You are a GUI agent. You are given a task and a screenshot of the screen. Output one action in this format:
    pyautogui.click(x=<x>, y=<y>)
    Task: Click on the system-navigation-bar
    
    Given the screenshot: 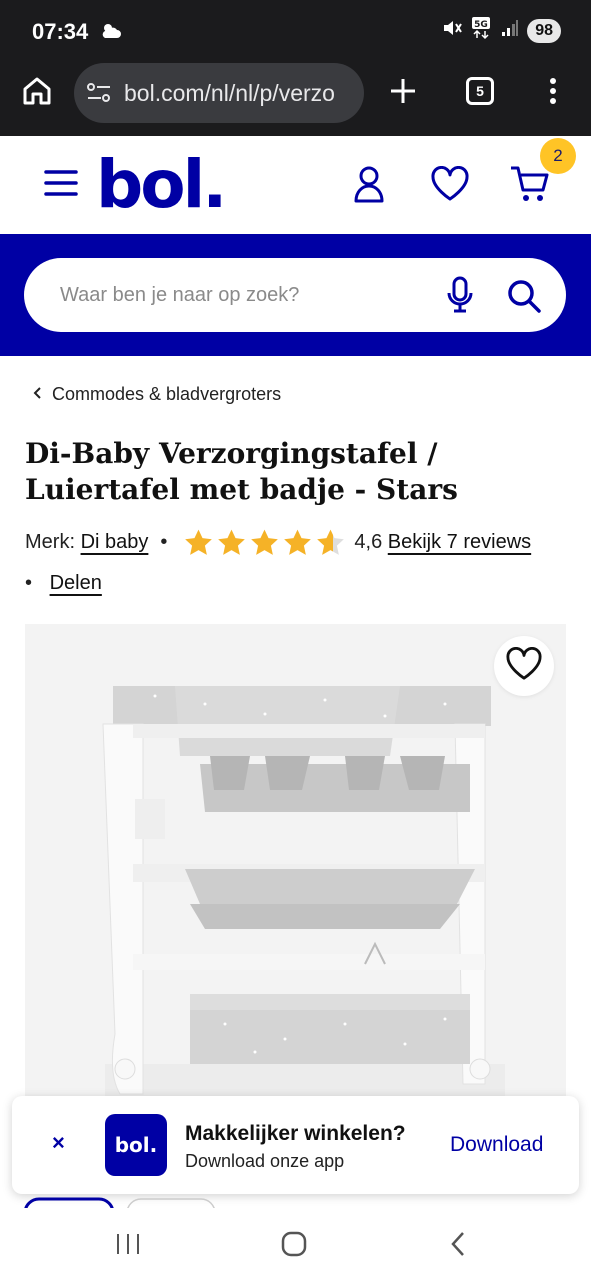 What is the action you would take?
    pyautogui.click(x=295, y=1244)
    